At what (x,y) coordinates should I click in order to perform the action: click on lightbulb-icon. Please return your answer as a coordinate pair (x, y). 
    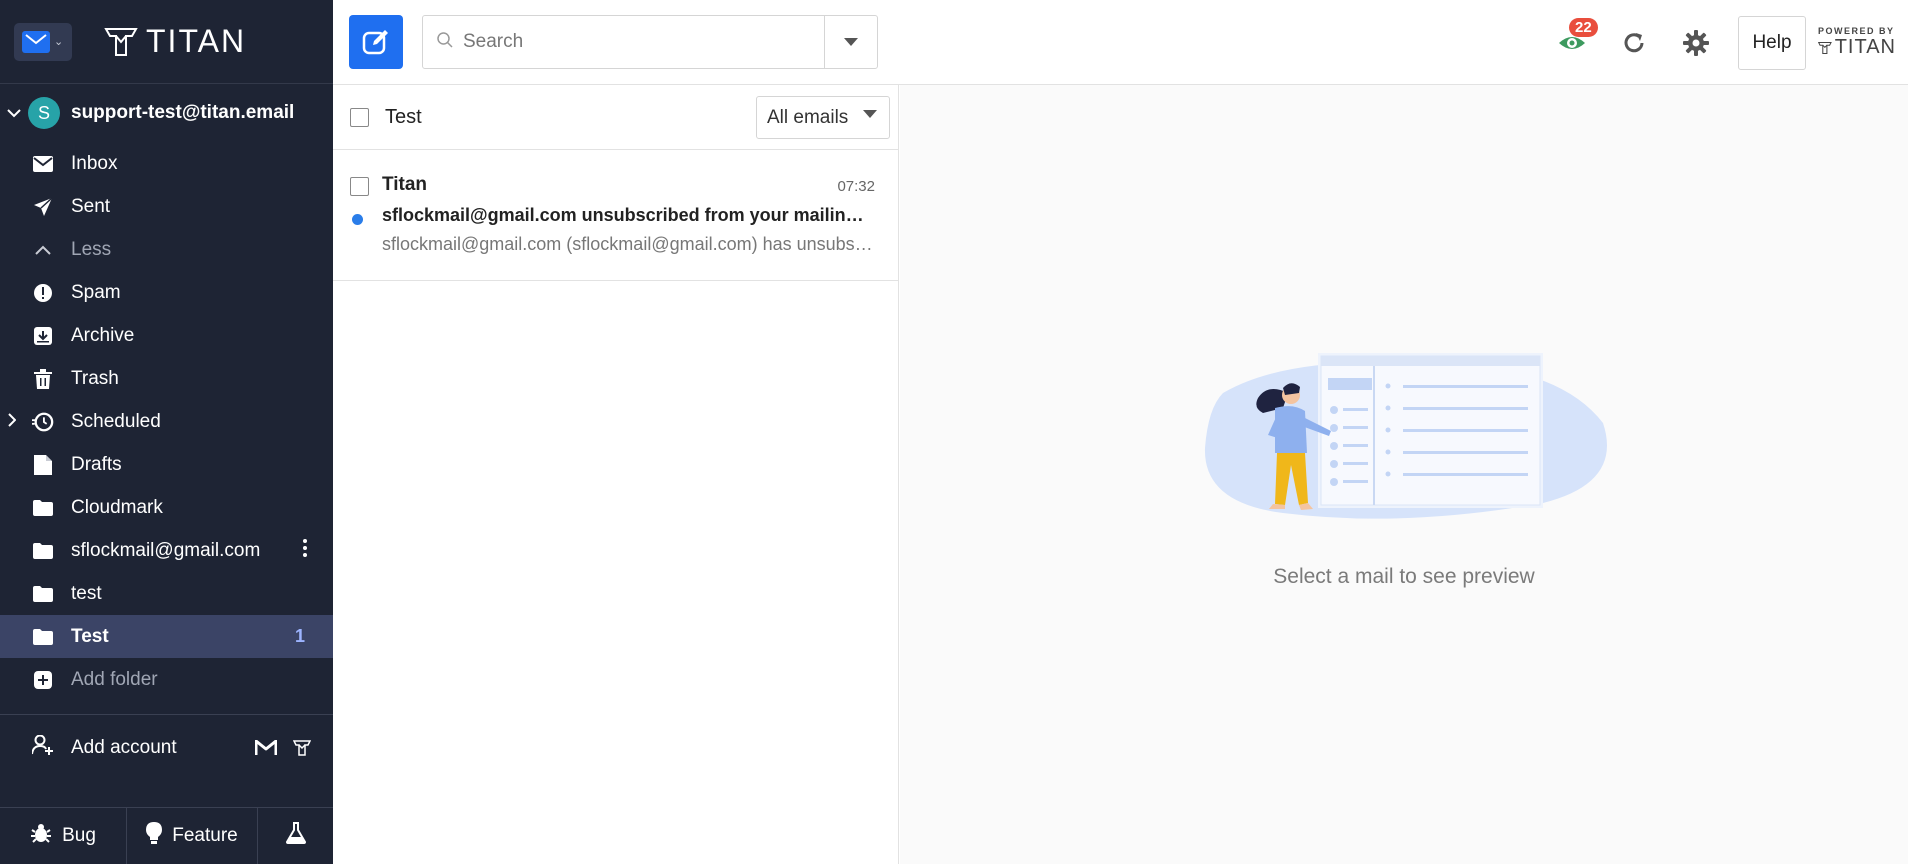
    Looking at the image, I should click on (154, 836).